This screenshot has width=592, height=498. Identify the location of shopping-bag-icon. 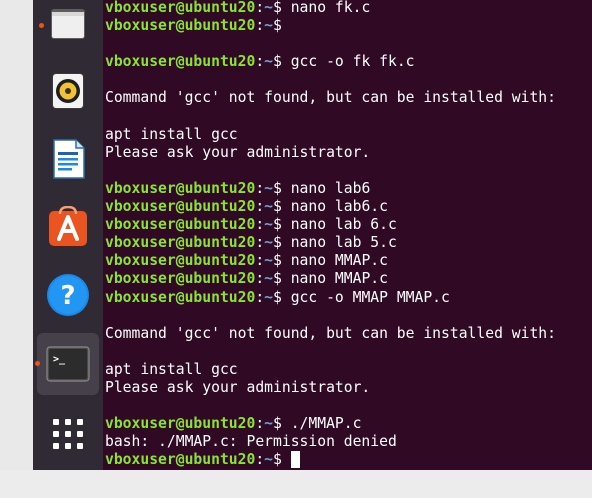
(68, 226).